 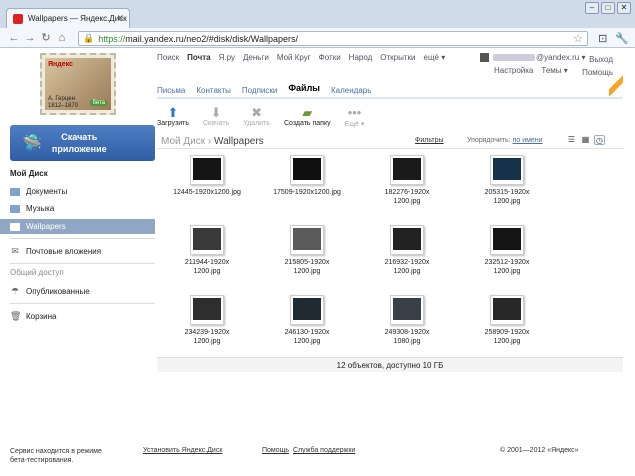 I want to click on filters-link: Фильтры, so click(x=429, y=140).